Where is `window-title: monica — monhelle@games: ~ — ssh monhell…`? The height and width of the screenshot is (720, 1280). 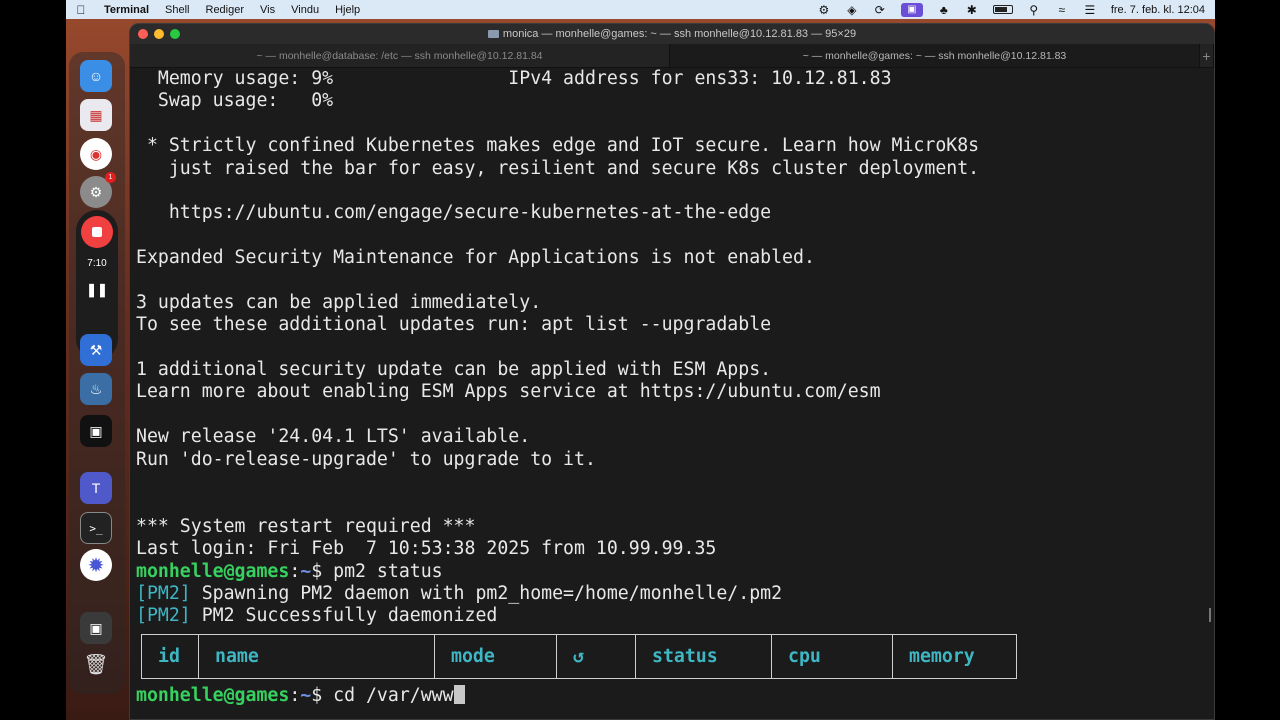
window-title: monica — monhelle@games: ~ — ssh monhell… is located at coordinates (679, 34).